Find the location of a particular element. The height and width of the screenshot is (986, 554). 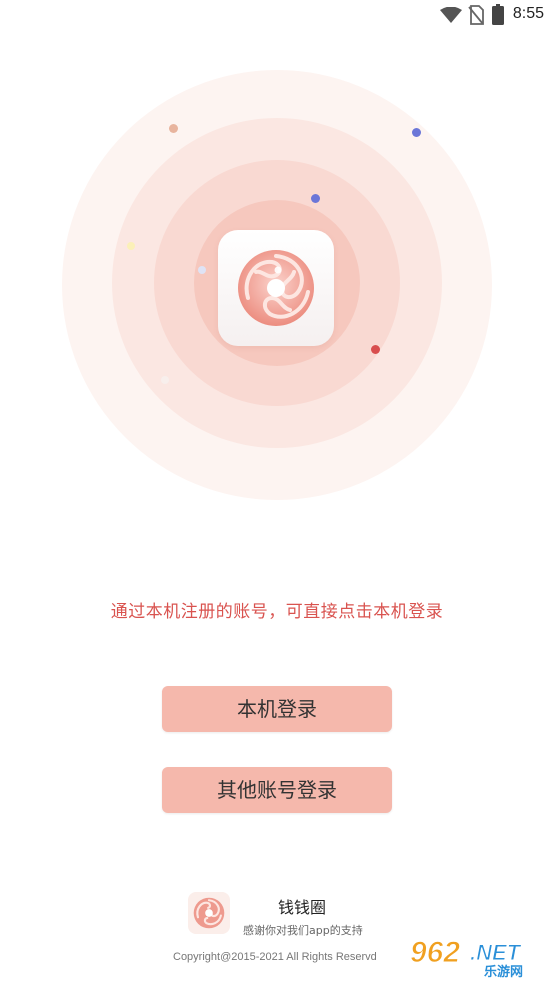

battery-icon is located at coordinates (498, 14).